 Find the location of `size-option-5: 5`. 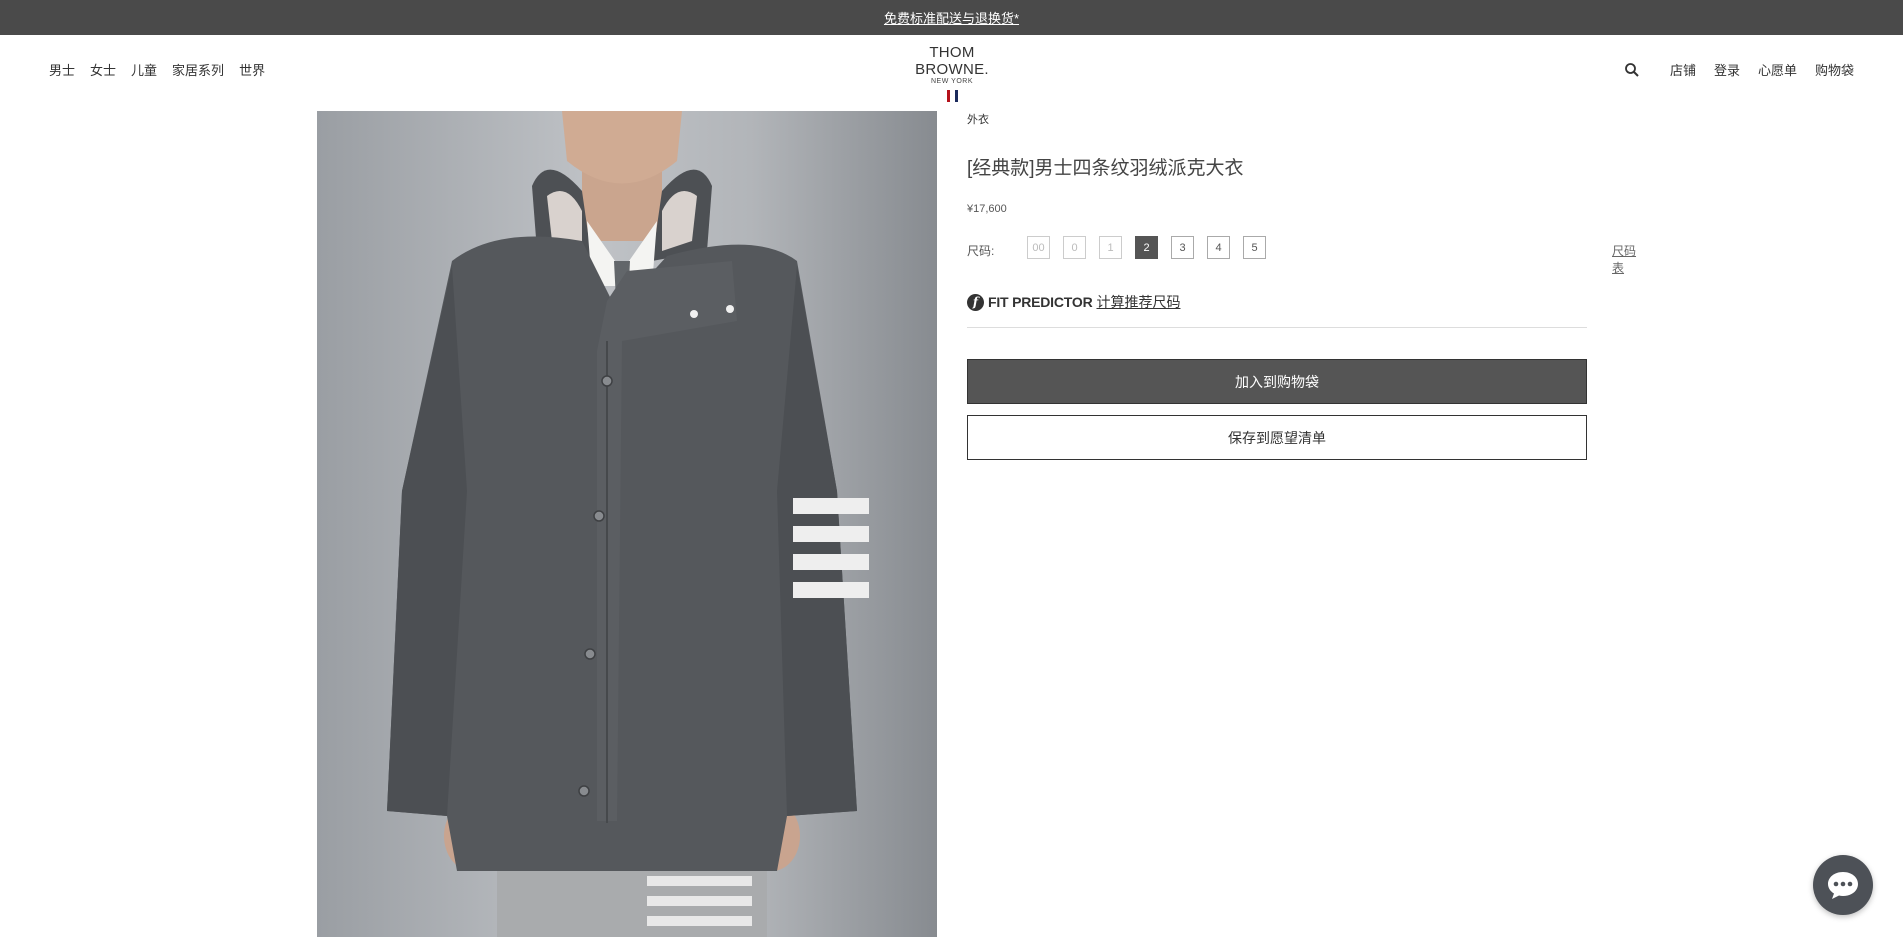

size-option-5: 5 is located at coordinates (1254, 247).